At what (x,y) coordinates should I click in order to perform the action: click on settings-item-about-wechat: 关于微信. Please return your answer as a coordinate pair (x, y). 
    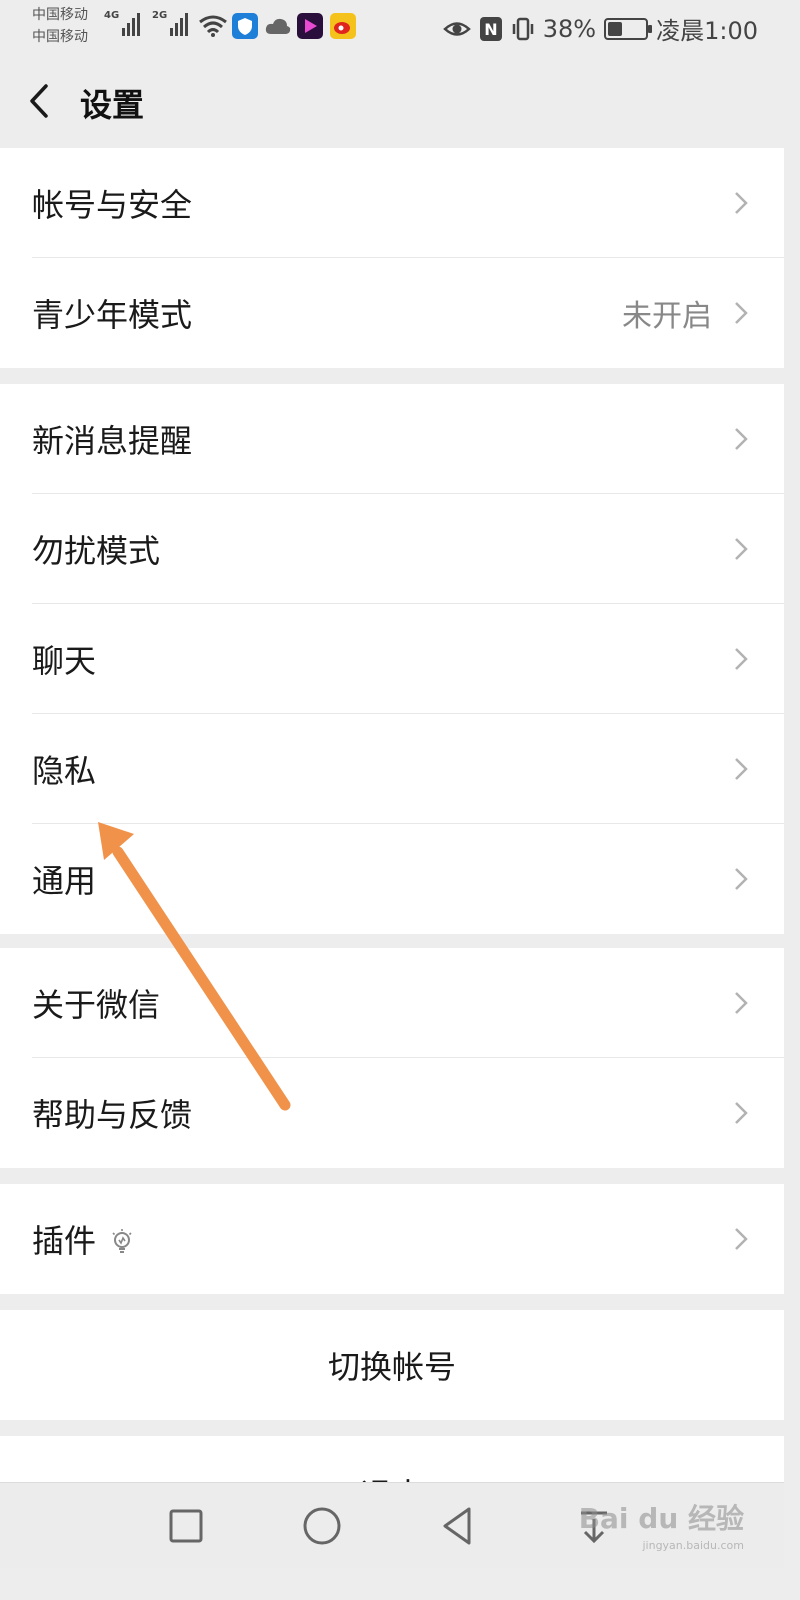
    Looking at the image, I should click on (392, 1003).